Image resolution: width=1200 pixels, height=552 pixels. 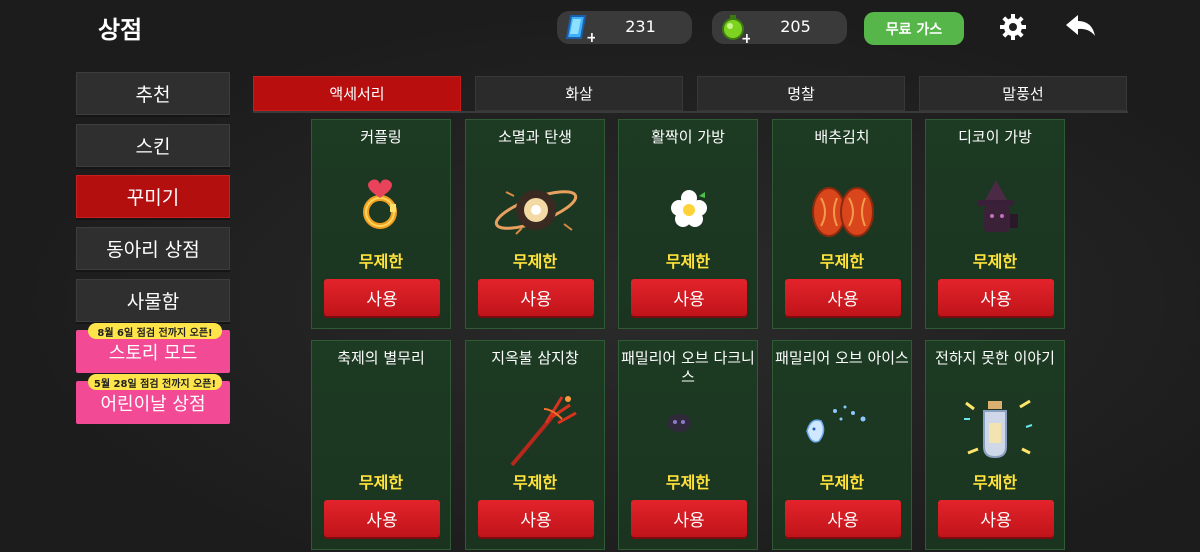 What do you see at coordinates (381, 358) in the screenshot?
I see `item-name: 축제의 별무리` at bounding box center [381, 358].